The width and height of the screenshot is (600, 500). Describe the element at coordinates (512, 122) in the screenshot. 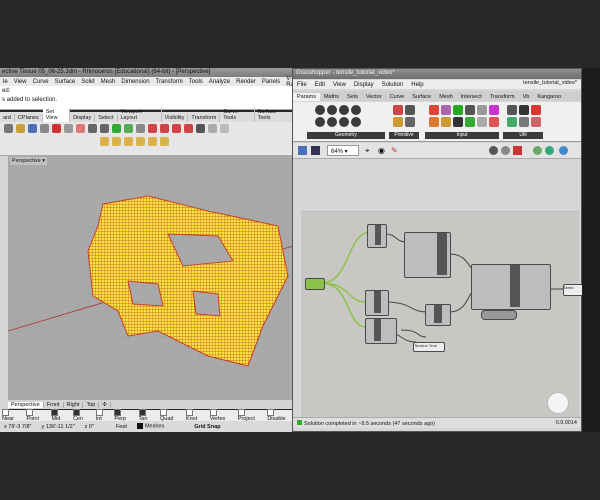

I see `galapagos-icon` at that location.